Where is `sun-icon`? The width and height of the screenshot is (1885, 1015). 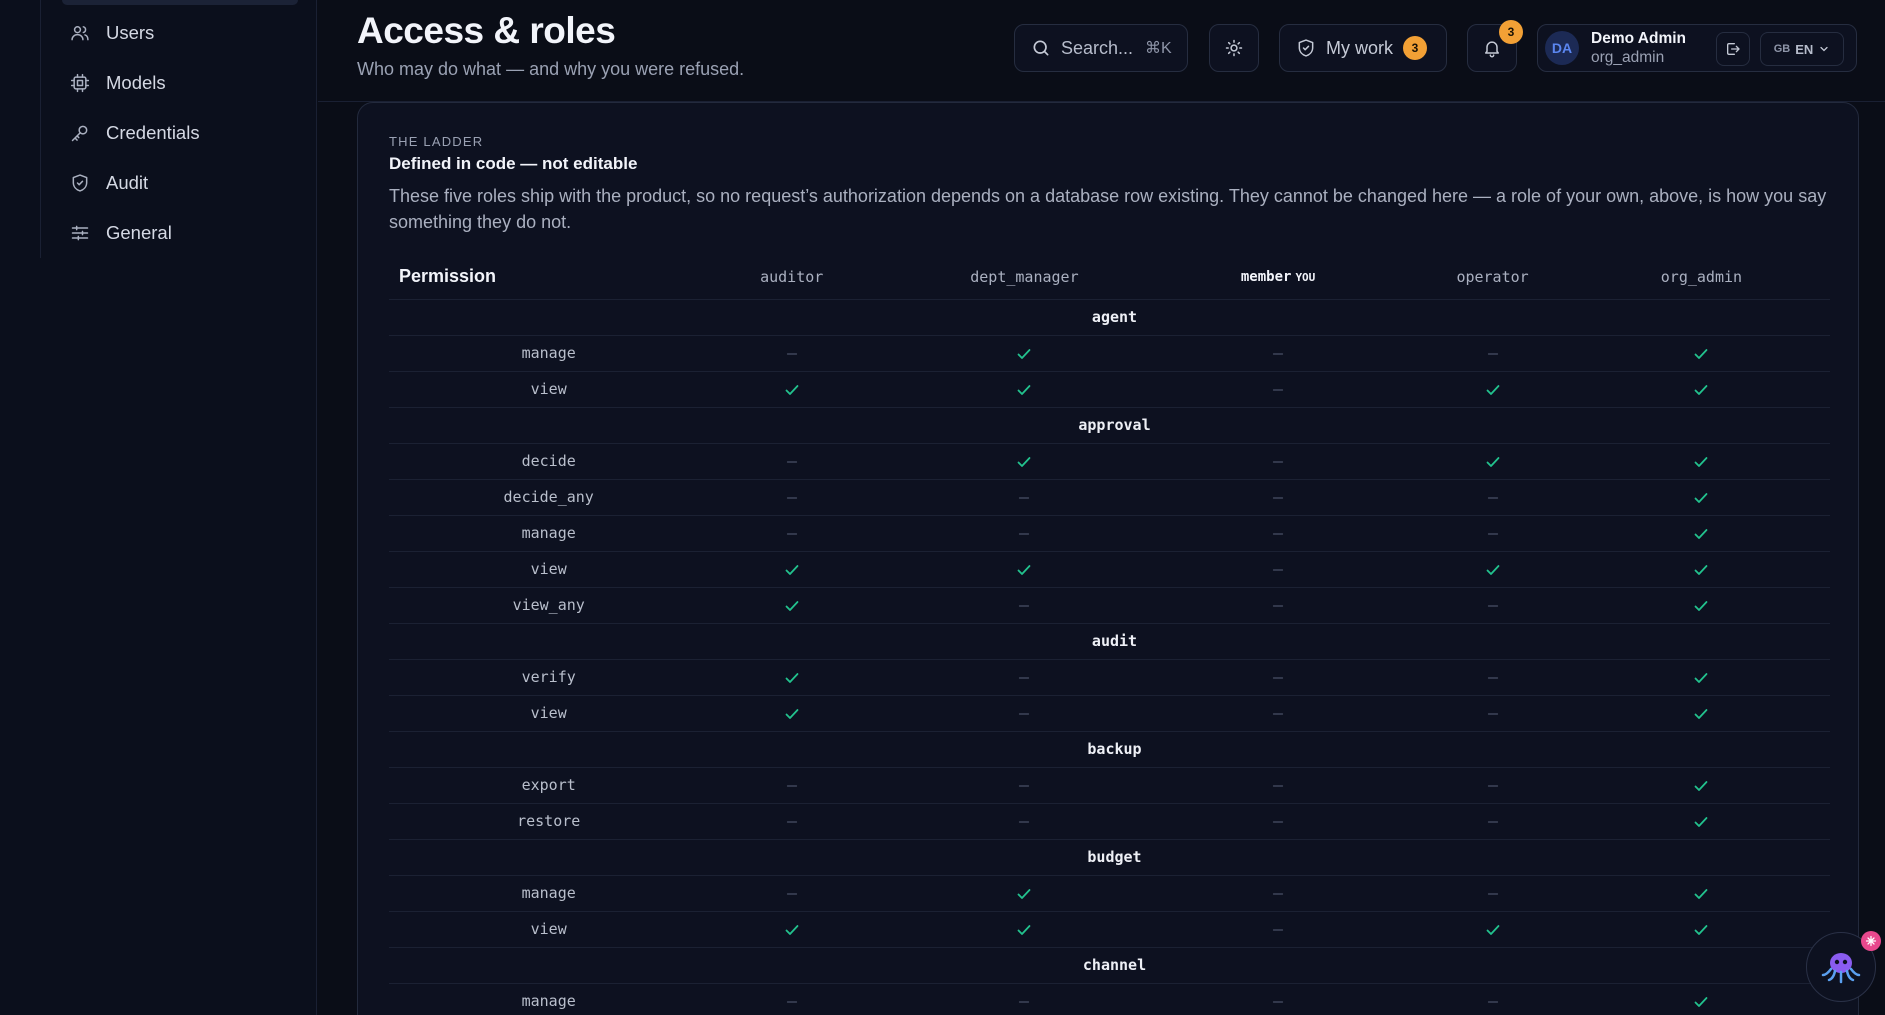
sun-icon is located at coordinates (1234, 48).